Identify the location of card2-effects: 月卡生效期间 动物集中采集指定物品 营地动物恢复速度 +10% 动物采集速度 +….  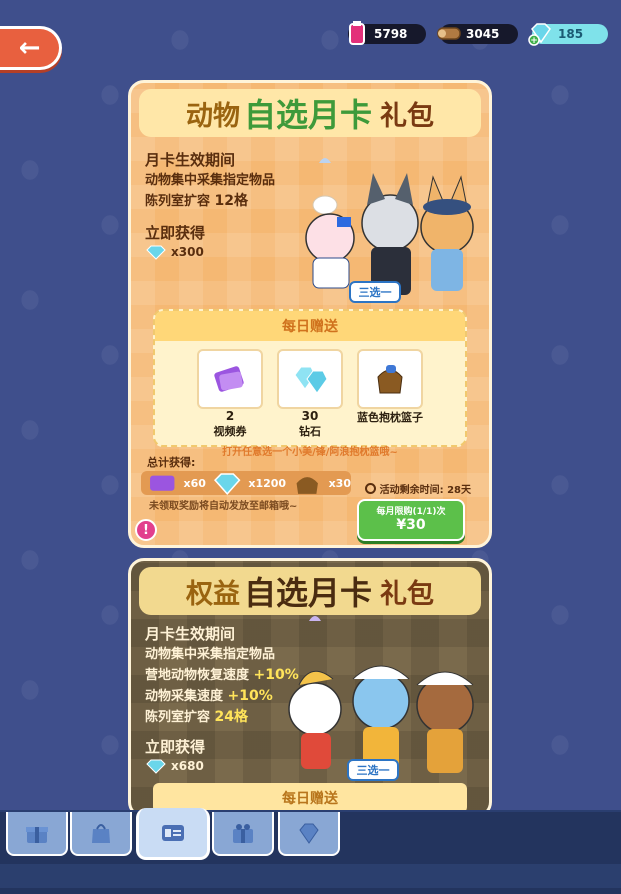
(222, 698).